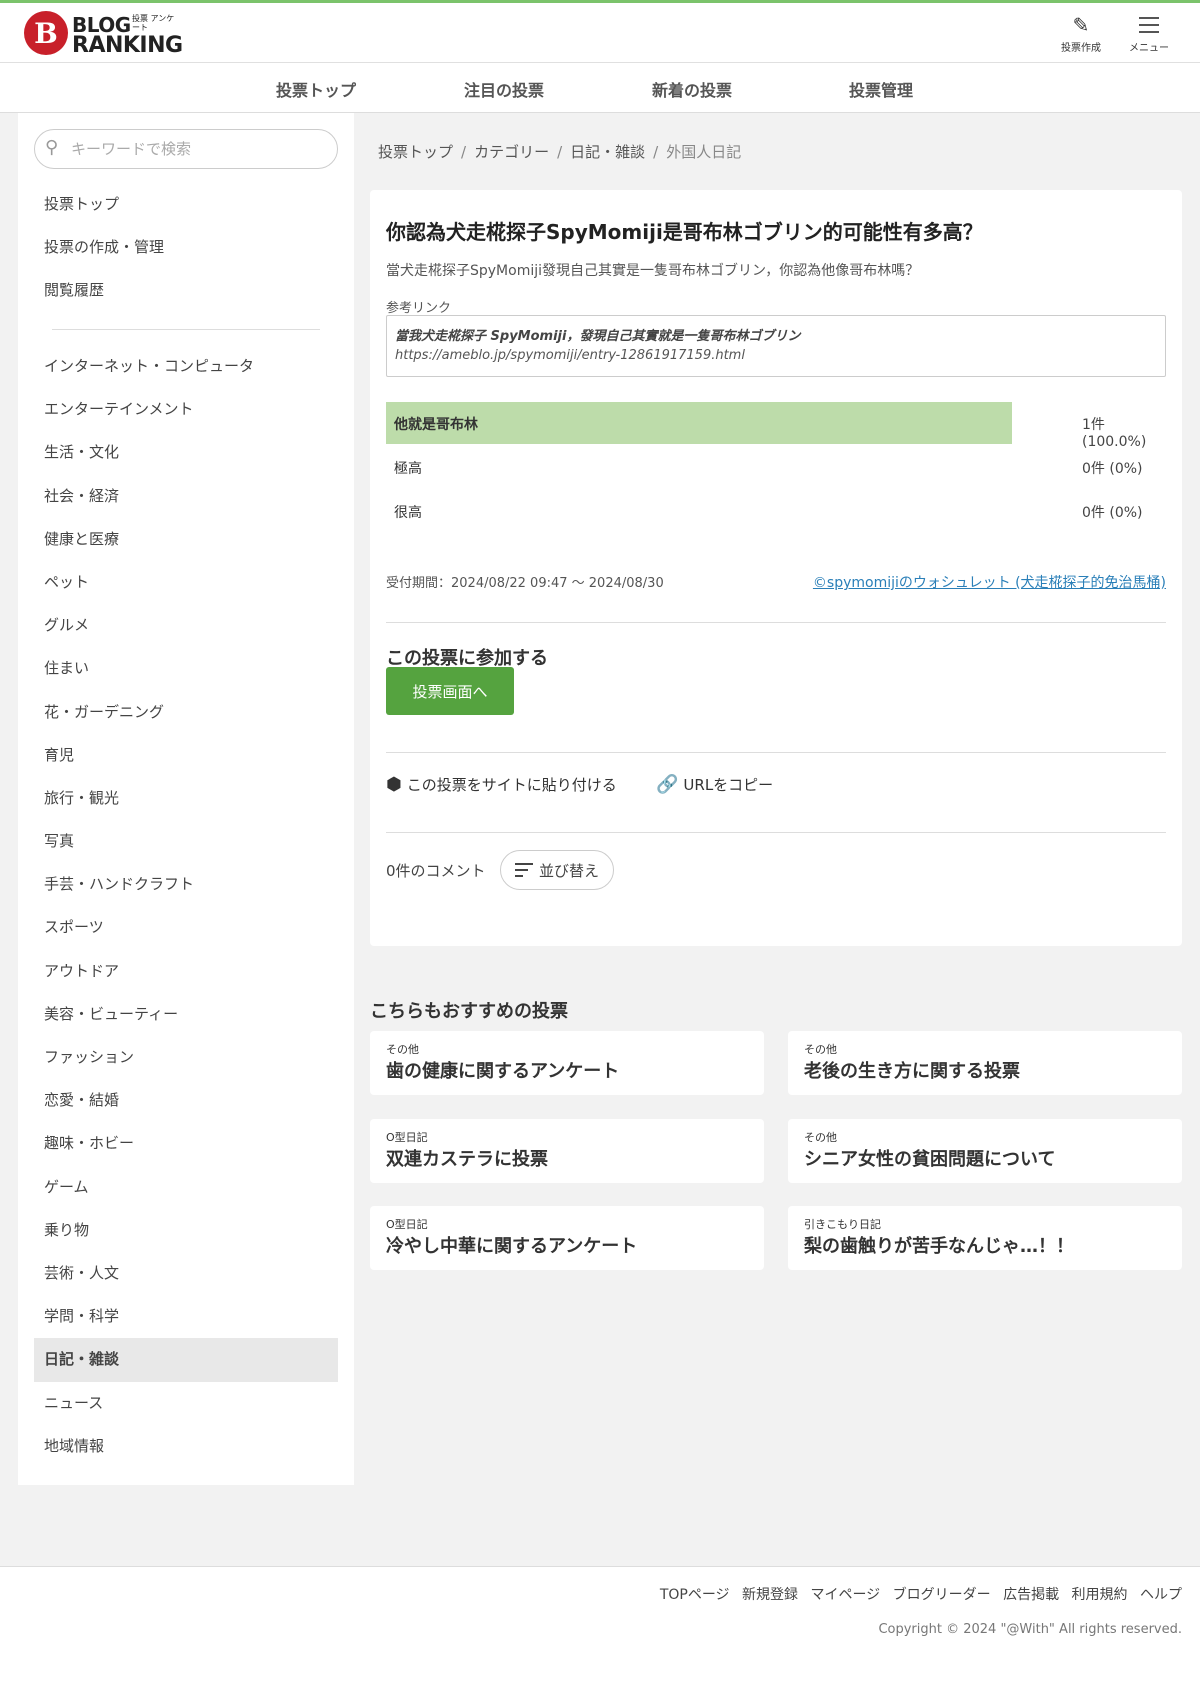 The width and height of the screenshot is (1200, 1685). Describe the element at coordinates (186, 1057) in the screenshot. I see `sidebar-category-item: ファッション` at that location.